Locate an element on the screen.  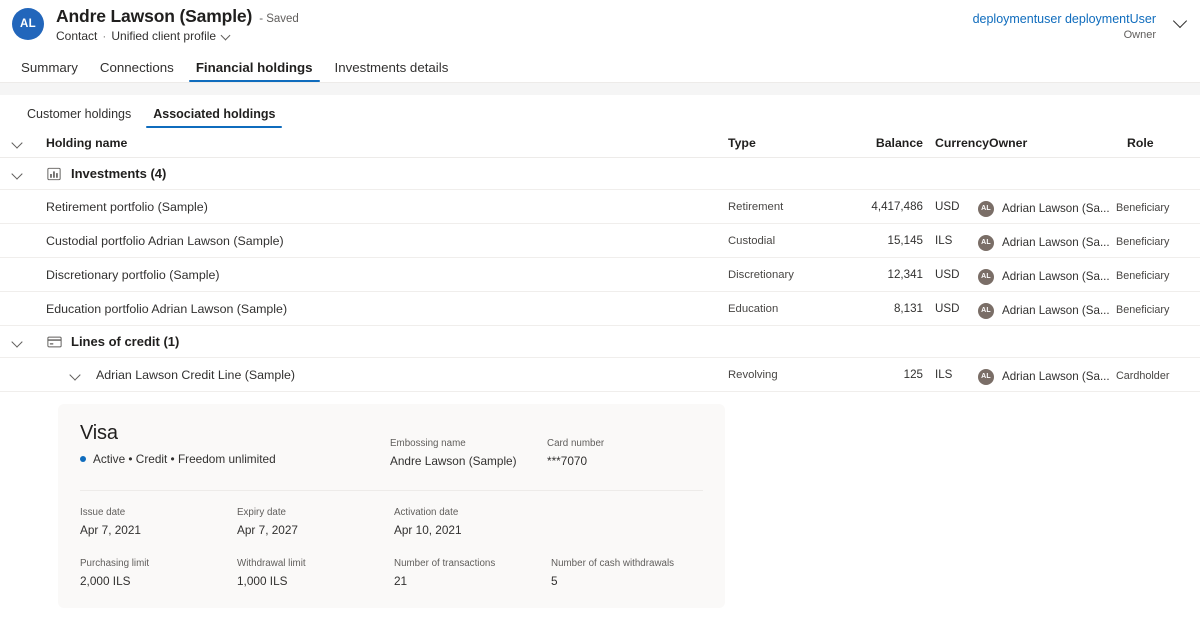
card-field-value: Apr 10, 2021 is located at coordinates (428, 530).